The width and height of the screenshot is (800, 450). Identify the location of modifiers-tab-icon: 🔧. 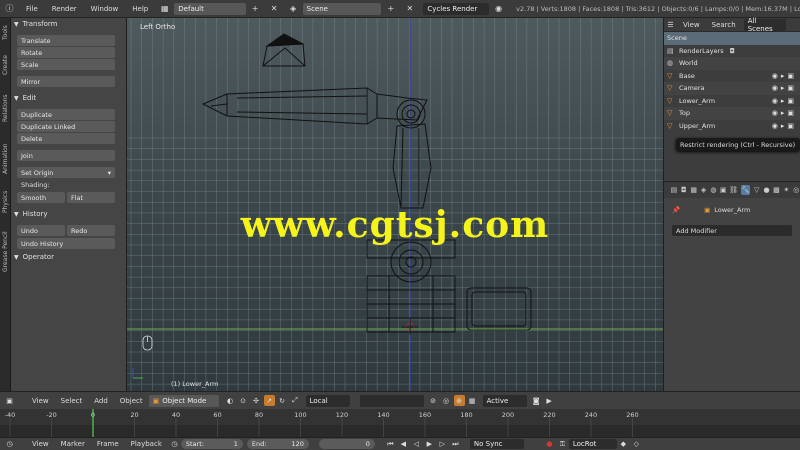
(745, 190).